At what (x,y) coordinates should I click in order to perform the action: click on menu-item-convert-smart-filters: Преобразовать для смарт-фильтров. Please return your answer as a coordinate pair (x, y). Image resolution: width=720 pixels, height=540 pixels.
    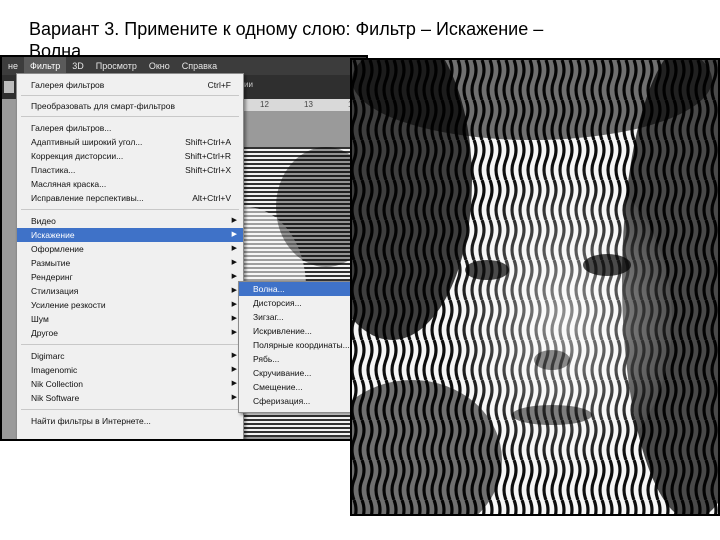
    Looking at the image, I should click on (130, 106).